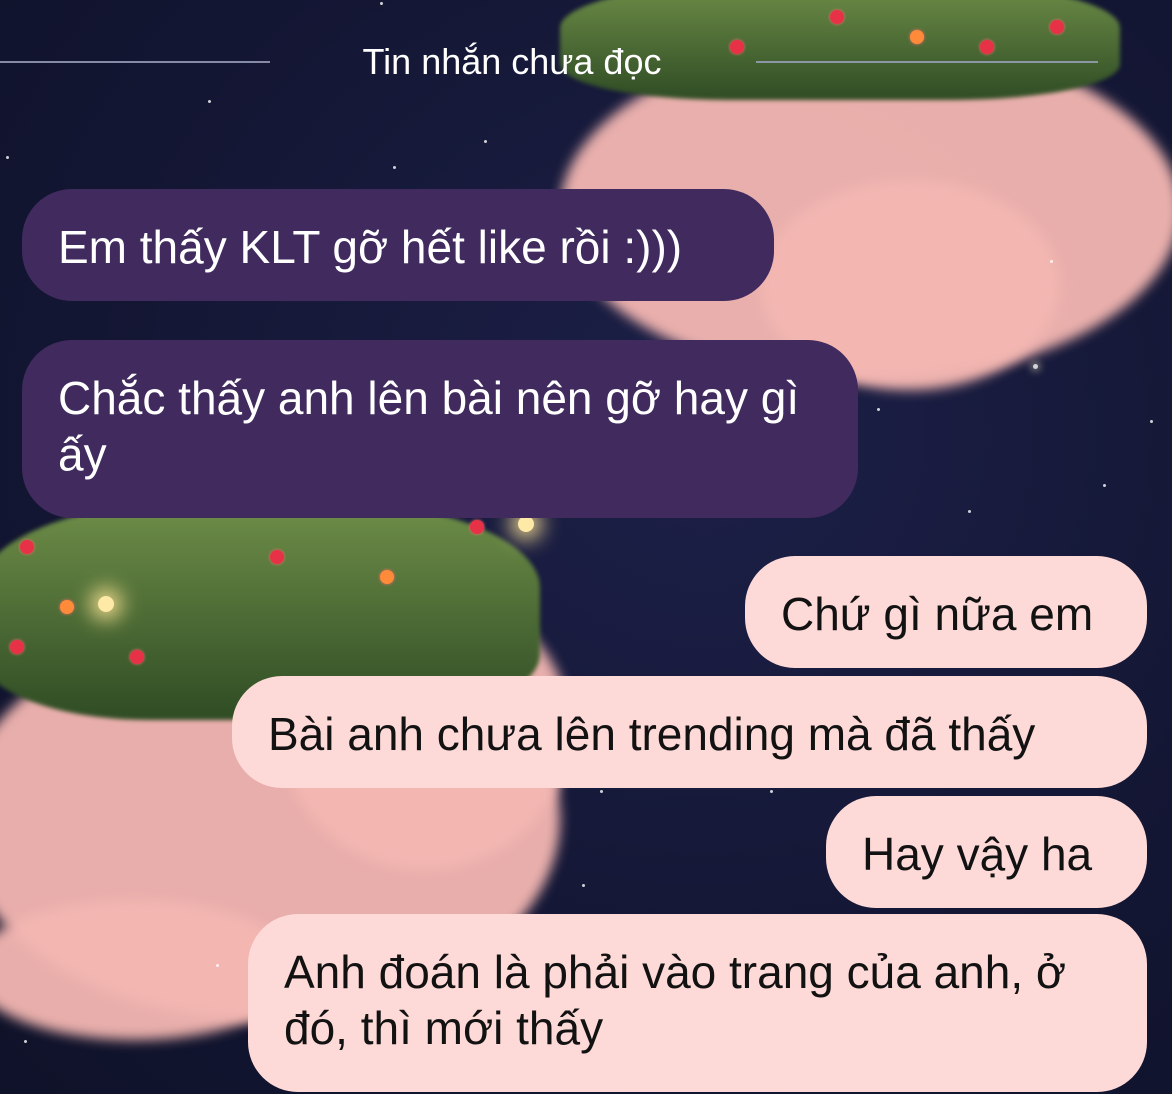 Image resolution: width=1172 pixels, height=1094 pixels. What do you see at coordinates (937, 614) in the screenshot?
I see `message-text: Chứ gì nữa em` at bounding box center [937, 614].